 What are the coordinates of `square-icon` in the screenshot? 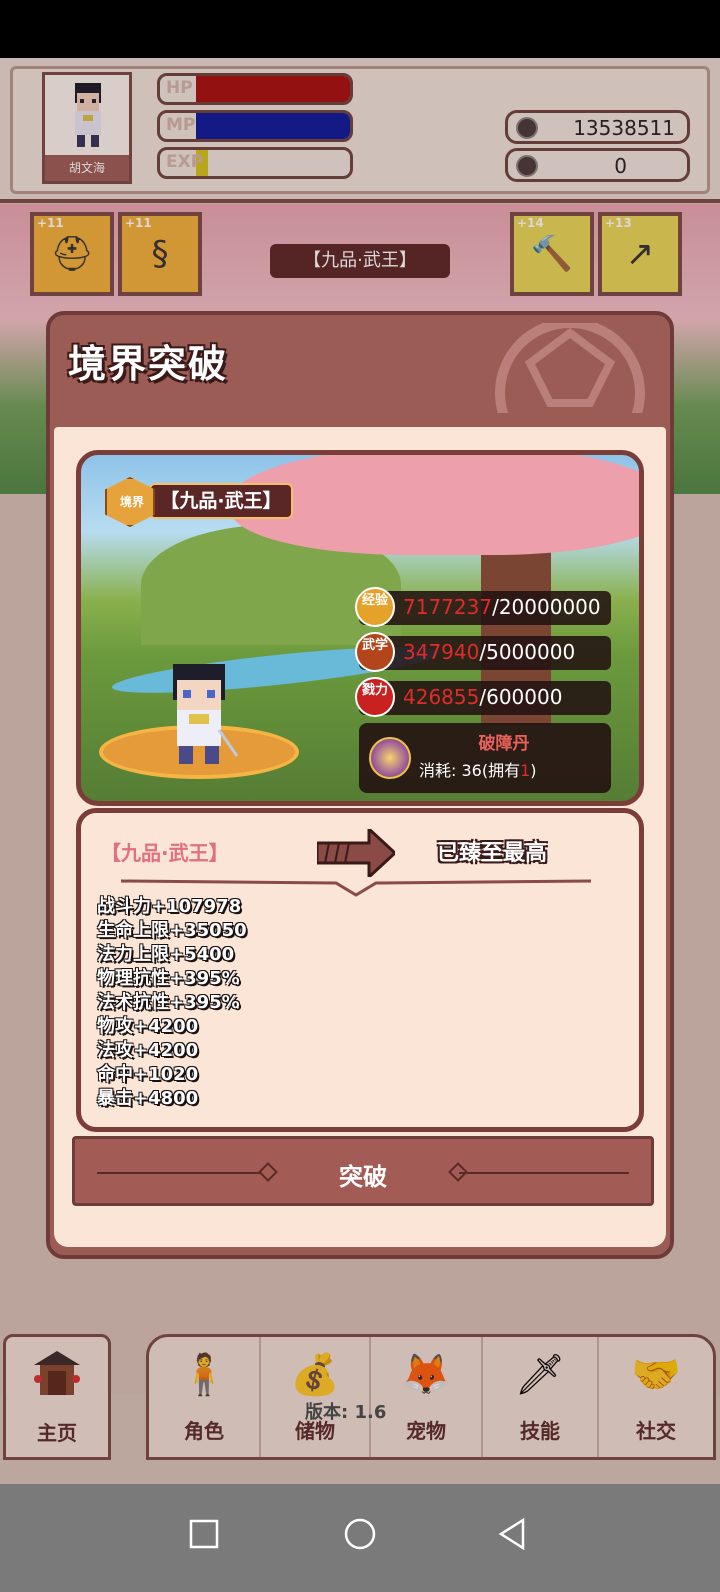 It's located at (204, 1534).